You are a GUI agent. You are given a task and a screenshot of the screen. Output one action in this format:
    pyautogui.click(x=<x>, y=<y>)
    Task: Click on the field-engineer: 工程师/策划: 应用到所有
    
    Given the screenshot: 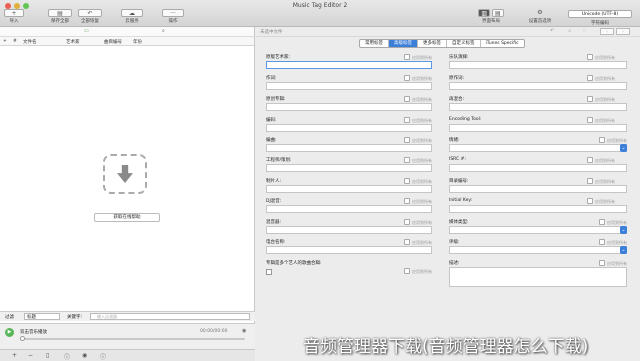 What is the action you would take?
    pyautogui.click(x=349, y=166)
    